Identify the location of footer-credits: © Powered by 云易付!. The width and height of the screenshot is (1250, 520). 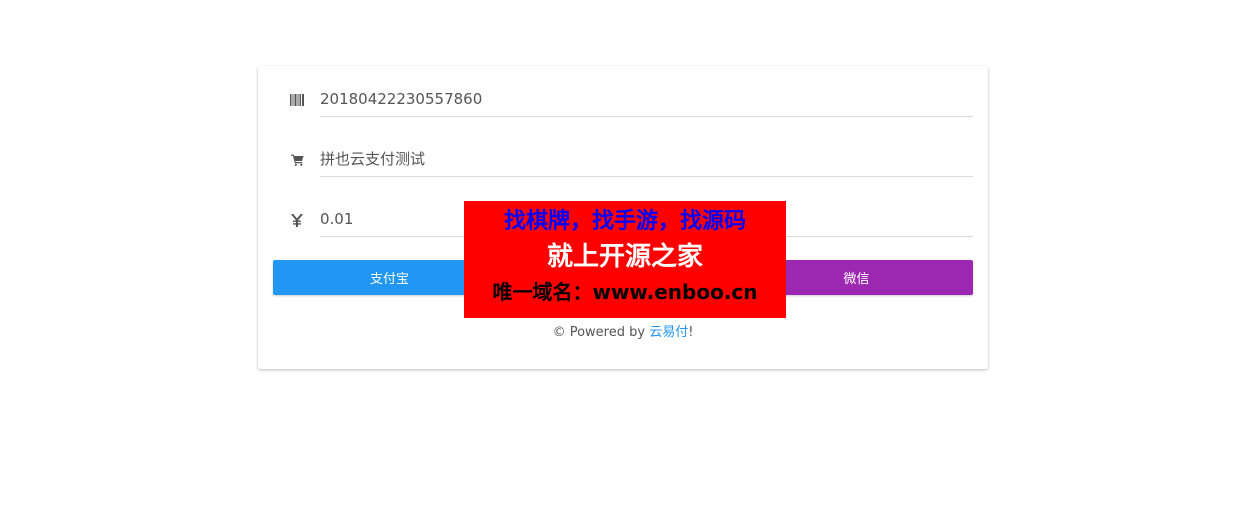
(623, 330).